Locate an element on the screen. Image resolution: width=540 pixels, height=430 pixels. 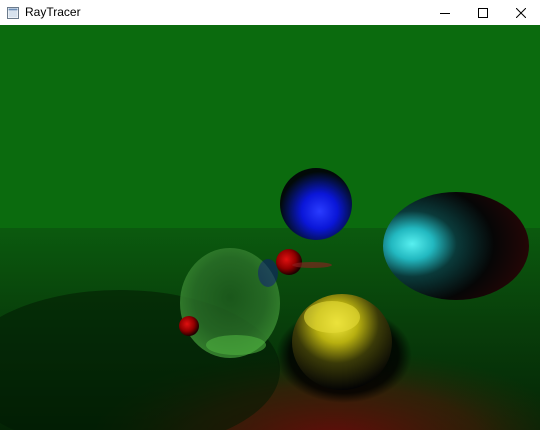
glass-sphere-highlight is located at coordinates (236, 345).